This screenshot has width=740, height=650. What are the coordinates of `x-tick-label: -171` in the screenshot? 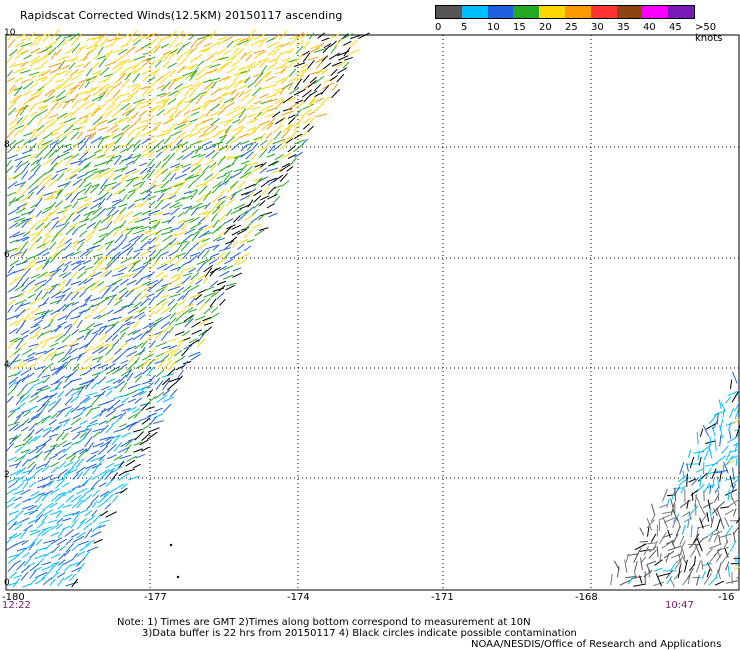 It's located at (442, 597).